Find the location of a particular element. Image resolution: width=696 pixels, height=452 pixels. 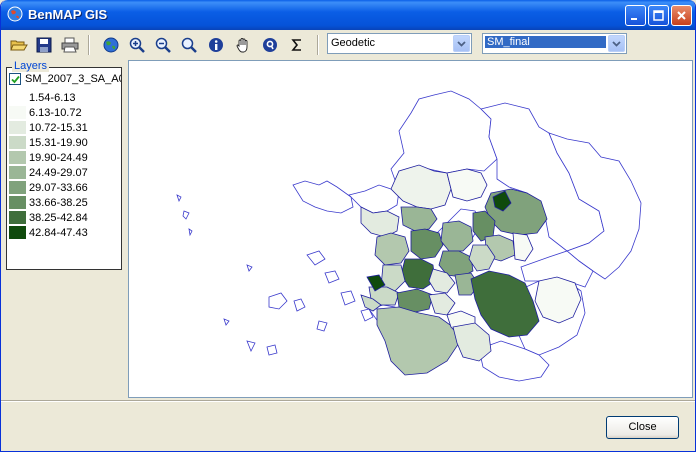

query-icon is located at coordinates (270, 45).